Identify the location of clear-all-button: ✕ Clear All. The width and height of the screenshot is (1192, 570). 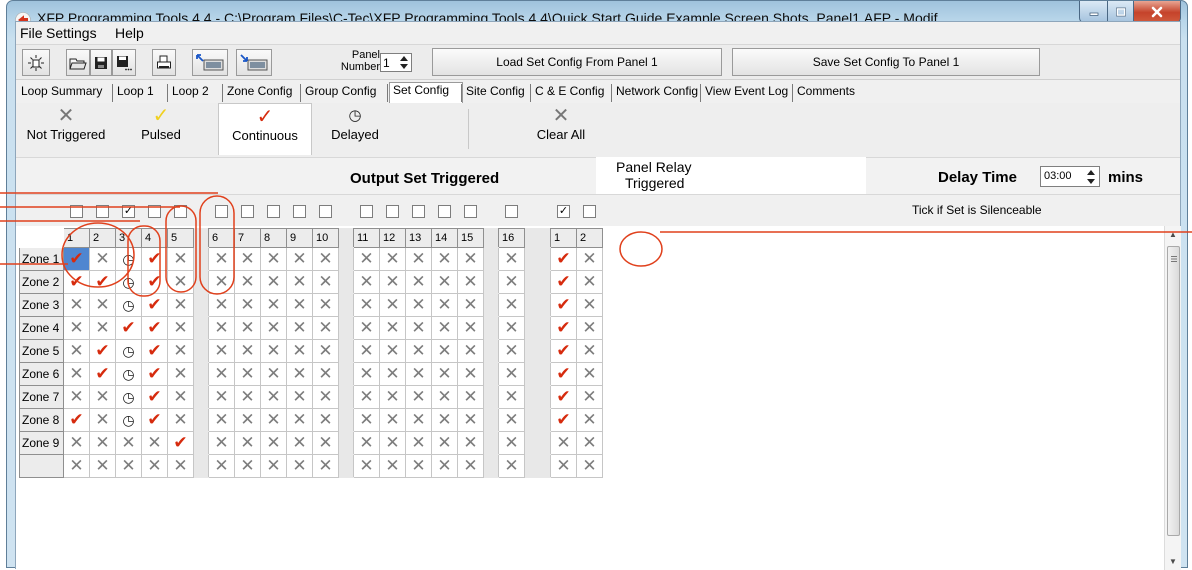
(561, 129).